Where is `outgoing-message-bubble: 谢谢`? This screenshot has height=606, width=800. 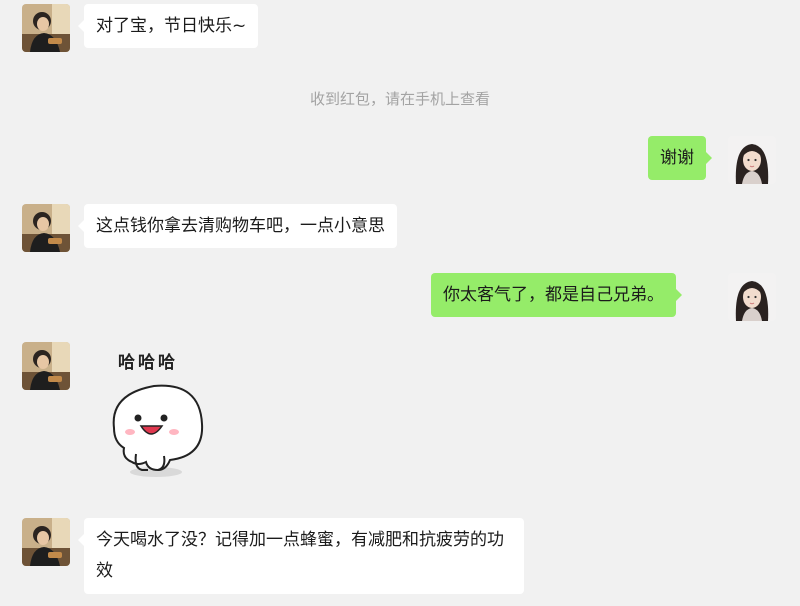 outgoing-message-bubble: 谢谢 is located at coordinates (680, 158).